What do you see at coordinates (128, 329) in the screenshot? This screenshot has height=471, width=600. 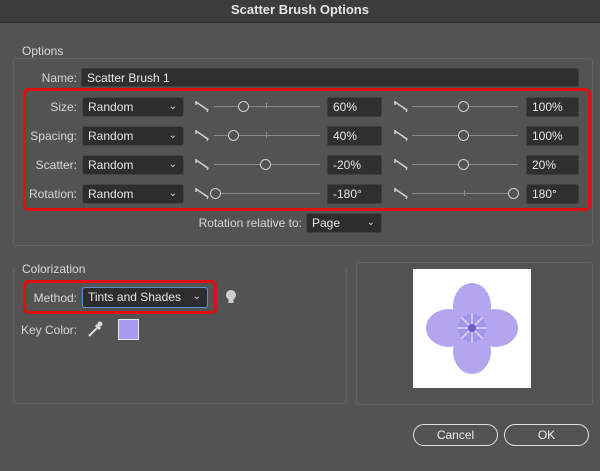 I see `key-color-swatch` at bounding box center [128, 329].